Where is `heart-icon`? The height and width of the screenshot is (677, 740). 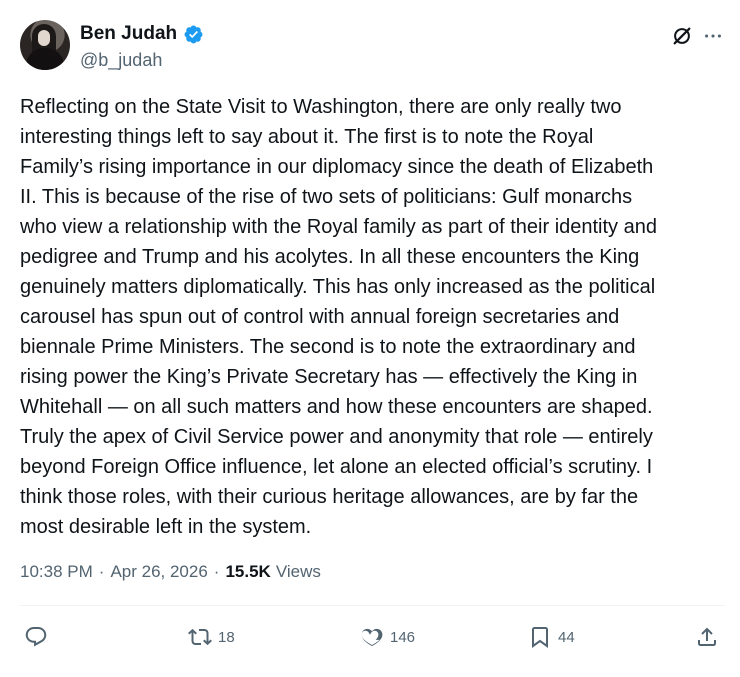
heart-icon is located at coordinates (372, 637).